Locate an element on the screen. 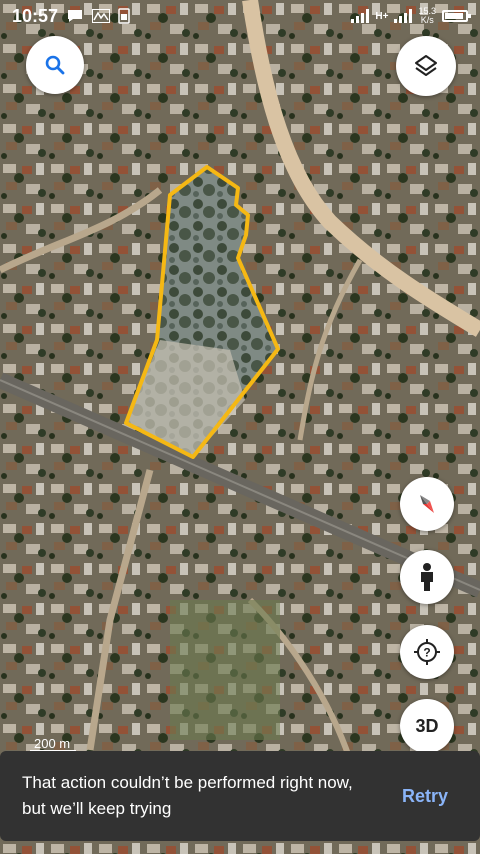 This screenshot has width=480, height=854. scale-label: 200 m is located at coordinates (52, 743).